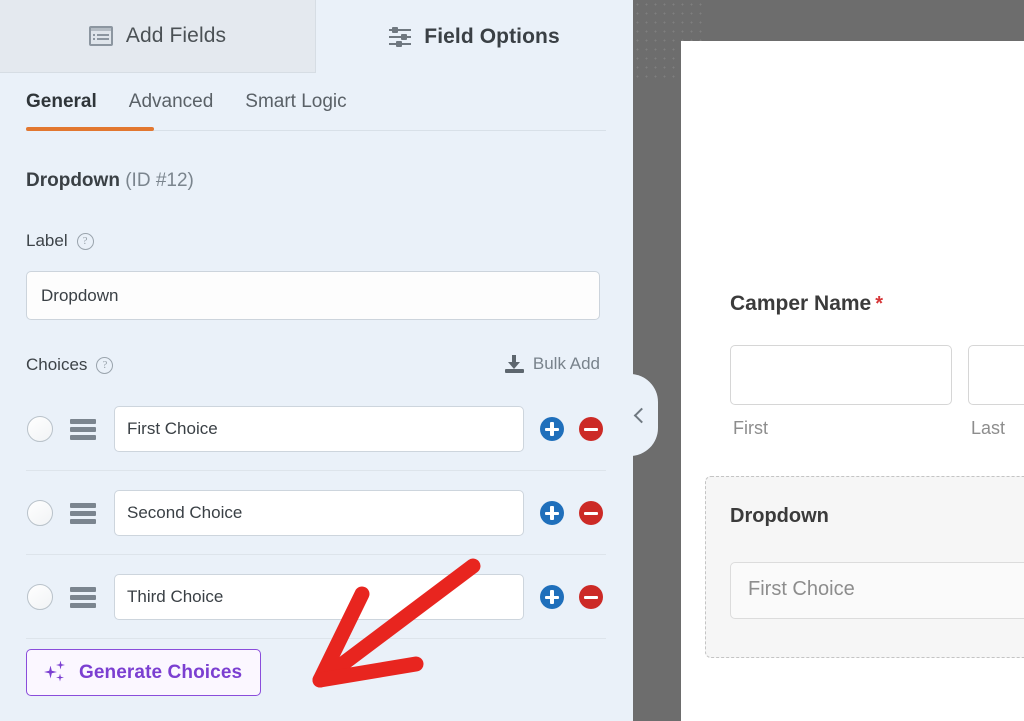 The height and width of the screenshot is (721, 1024). I want to click on form-list-icon, so click(100, 36).